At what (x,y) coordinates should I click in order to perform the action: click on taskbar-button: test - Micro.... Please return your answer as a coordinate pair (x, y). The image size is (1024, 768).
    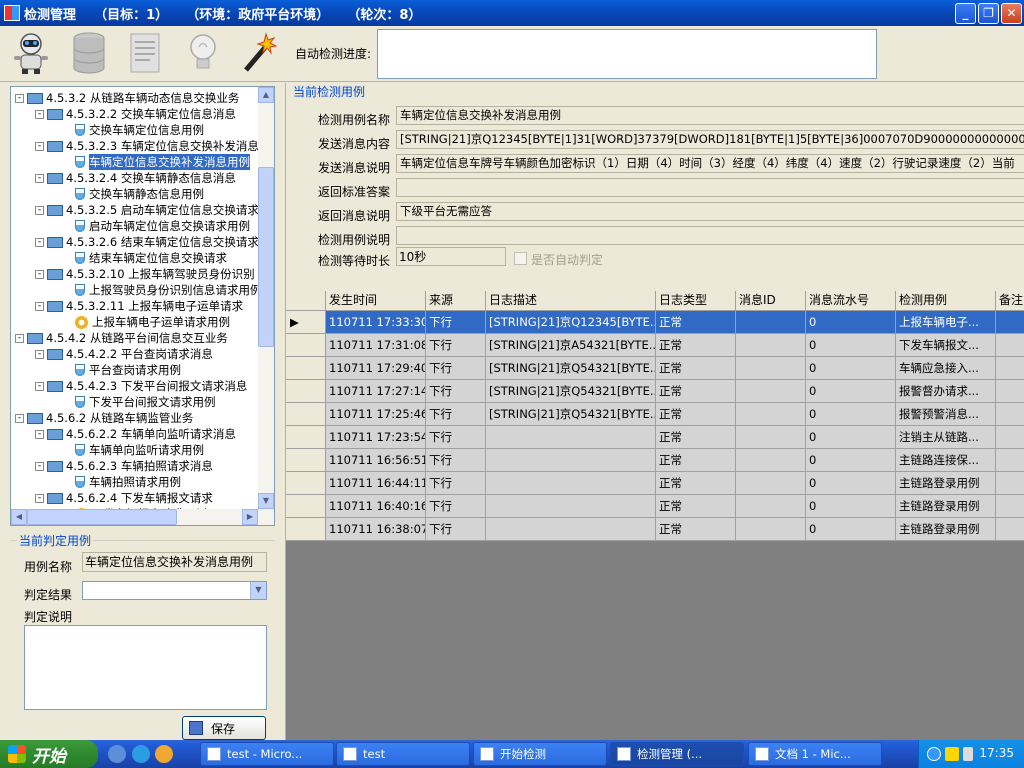
    Looking at the image, I should click on (267, 754).